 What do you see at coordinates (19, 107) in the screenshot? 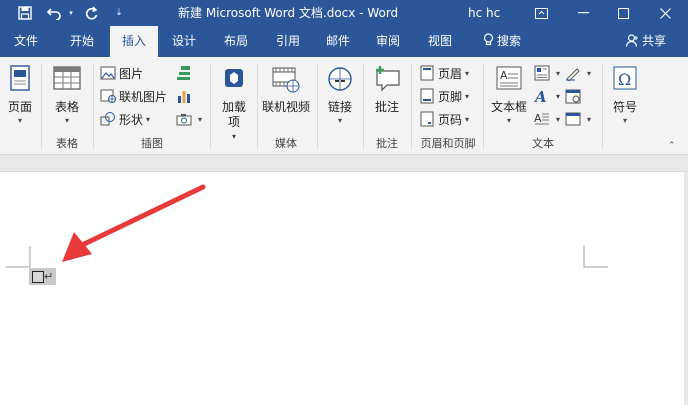
I see `pages-label: 页面` at bounding box center [19, 107].